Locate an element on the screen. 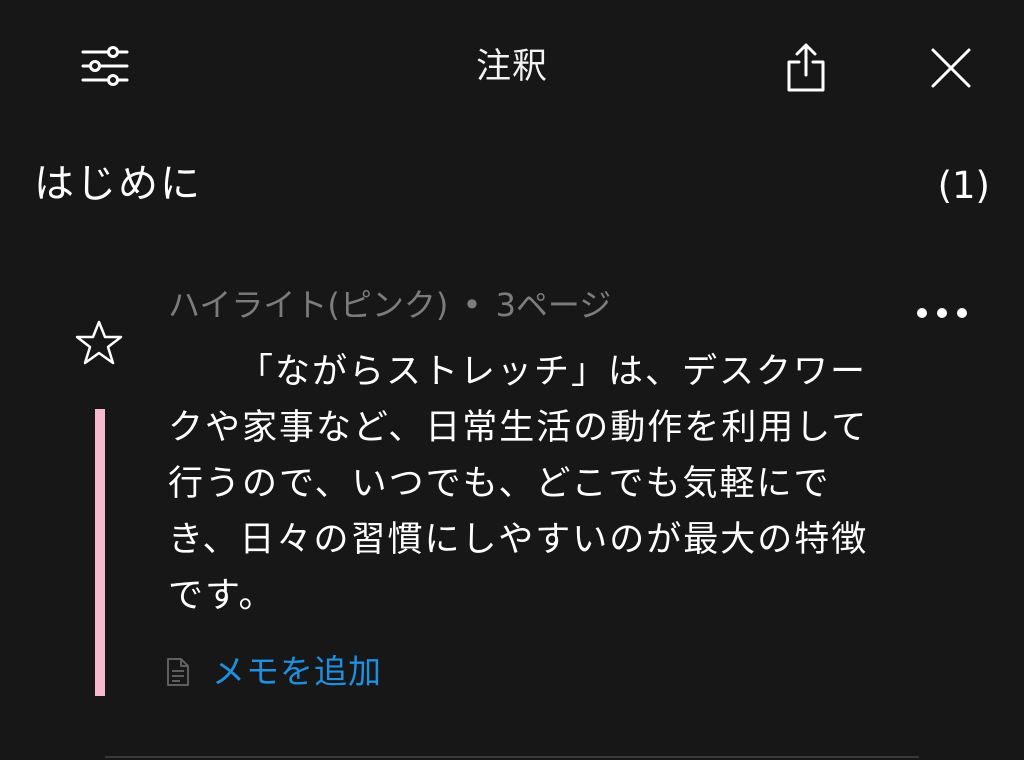 Image resolution: width=1024 pixels, height=760 pixels. filter-button is located at coordinates (105, 66).